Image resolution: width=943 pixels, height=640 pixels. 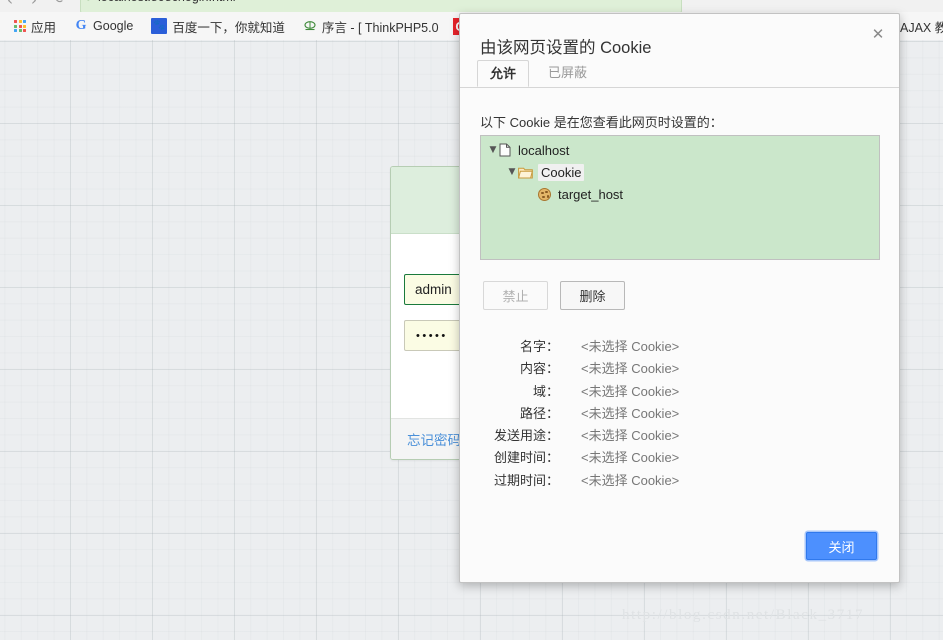 I want to click on bookmark-apps: 应用, so click(x=35, y=26).